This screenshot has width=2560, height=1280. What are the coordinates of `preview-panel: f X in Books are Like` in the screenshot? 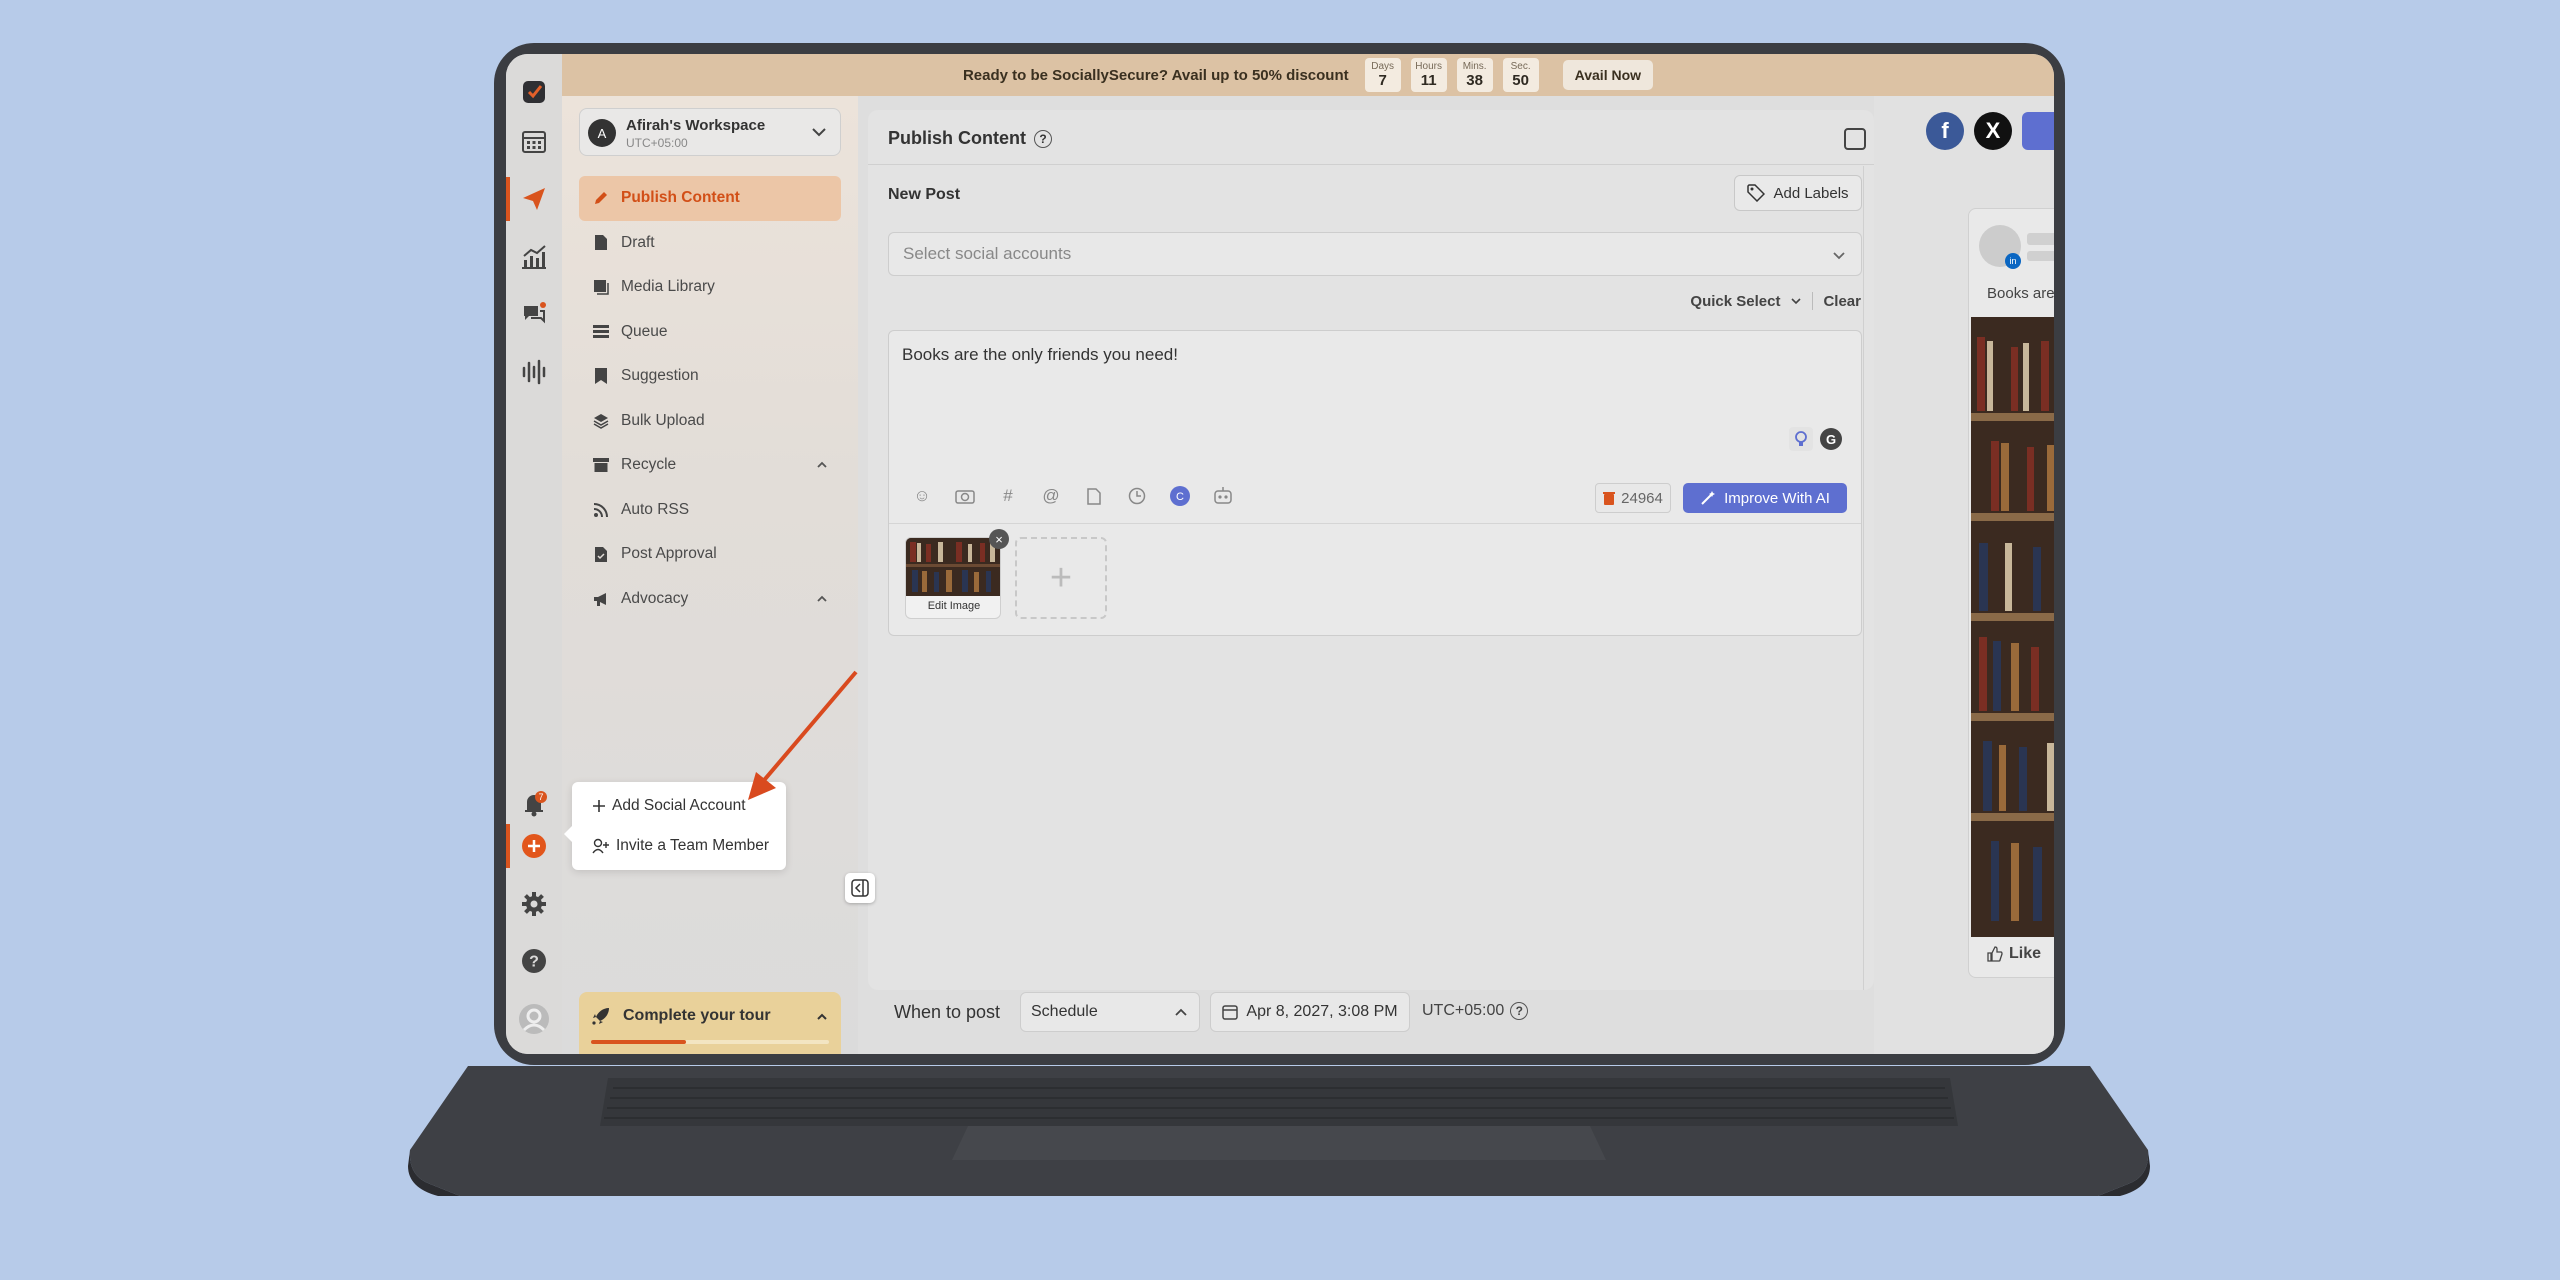 It's located at (1964, 575).